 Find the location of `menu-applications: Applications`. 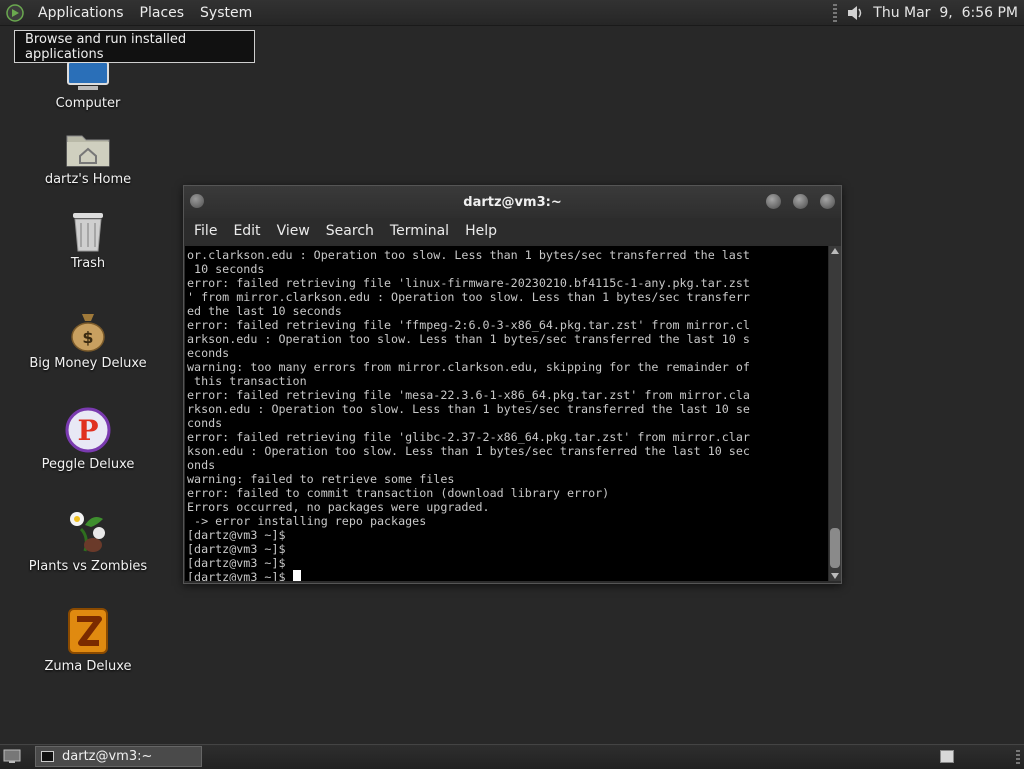

menu-applications: Applications is located at coordinates (81, 13).